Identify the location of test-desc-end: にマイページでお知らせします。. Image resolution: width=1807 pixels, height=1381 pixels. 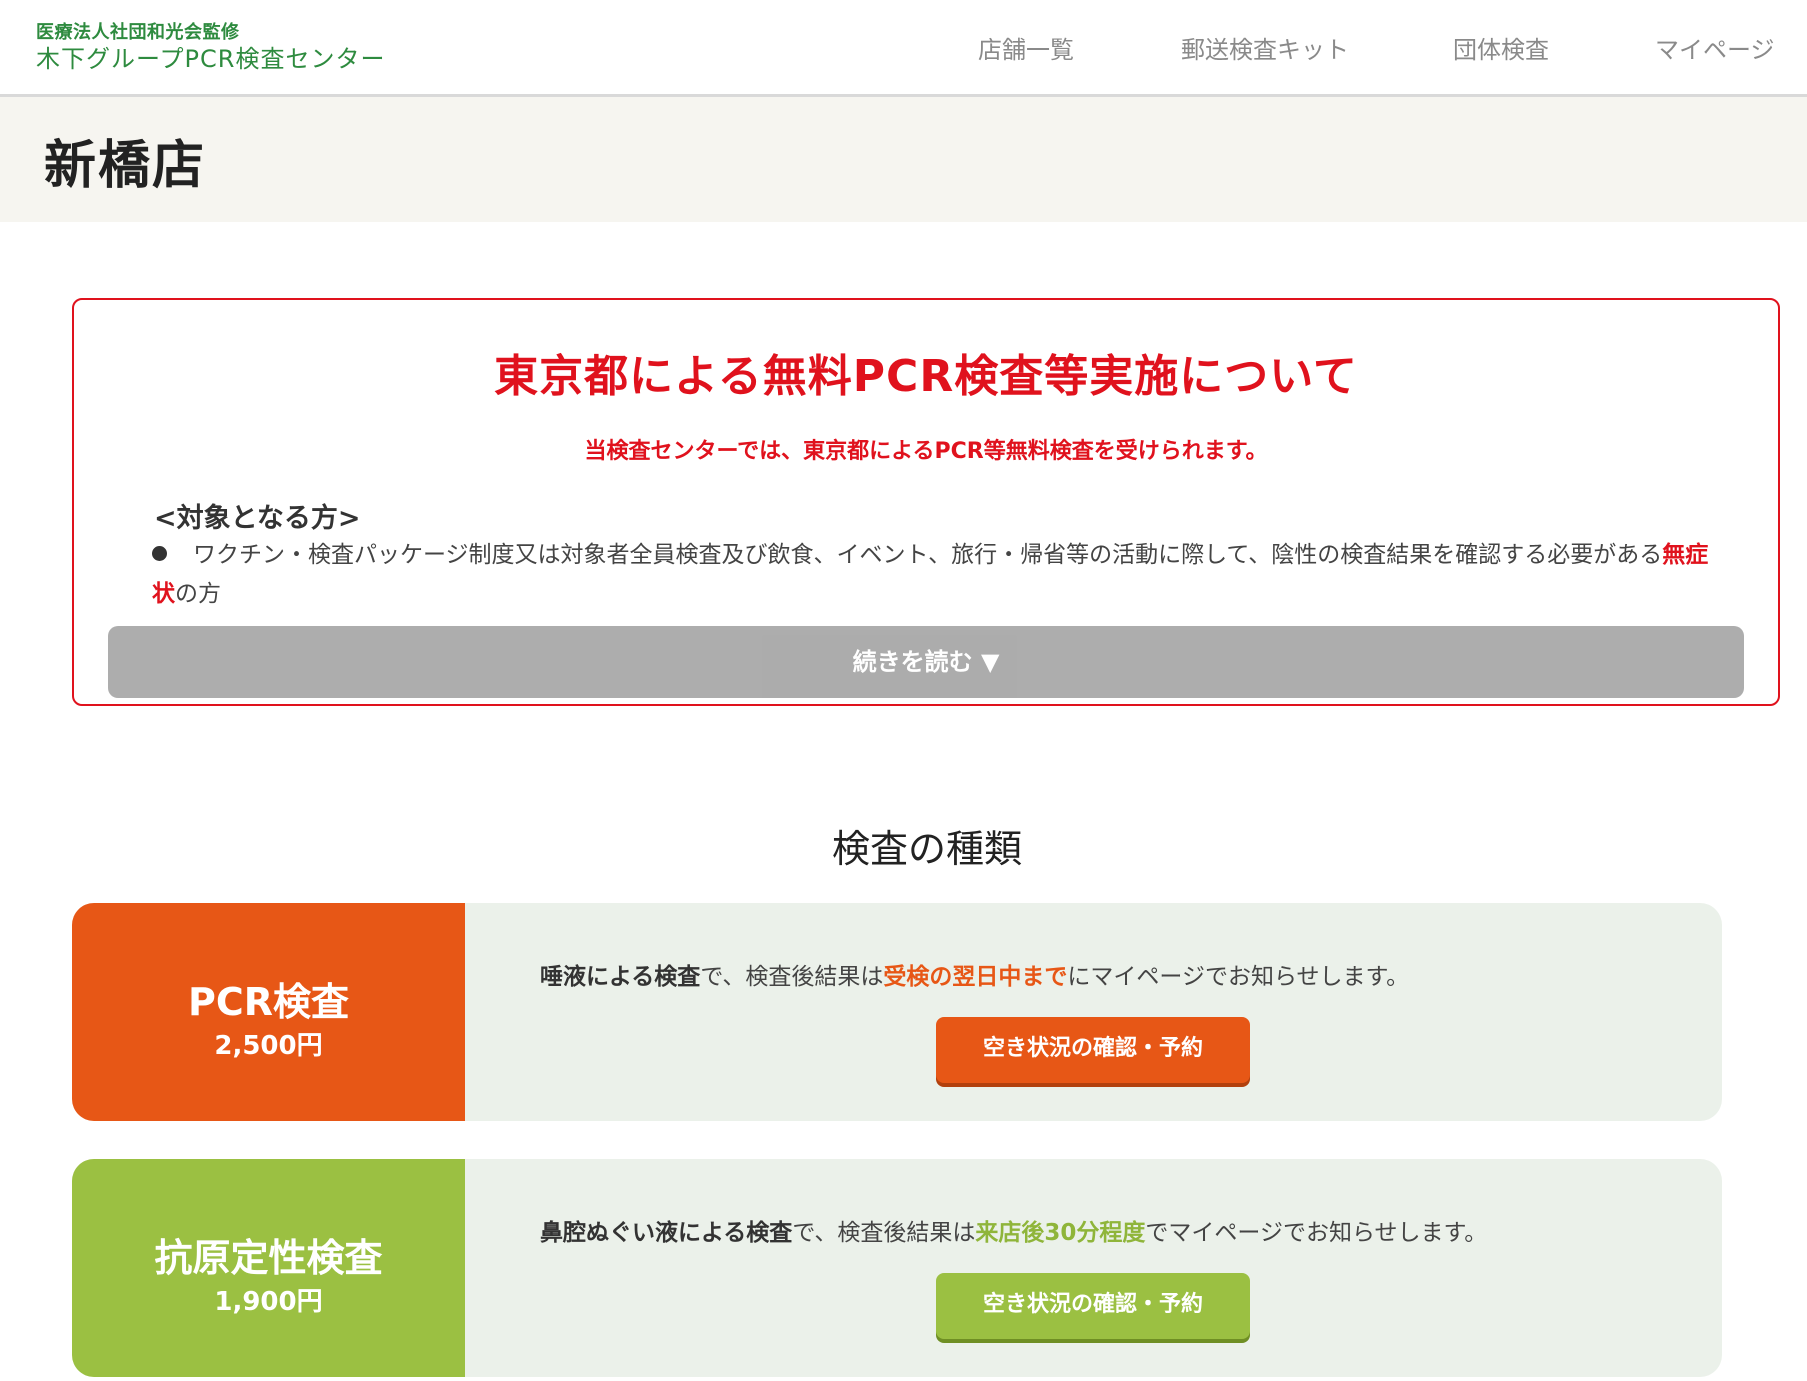
(1238, 977).